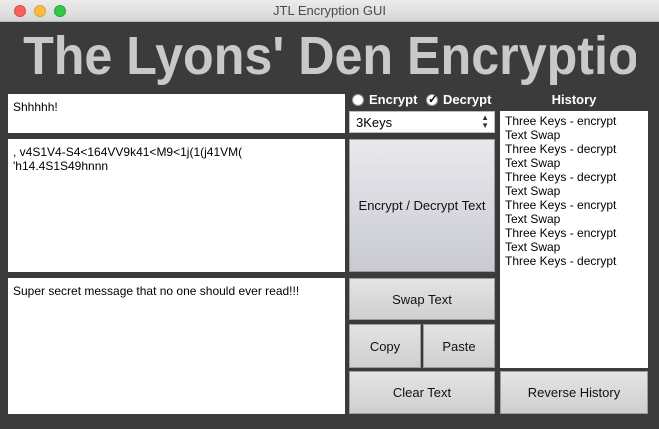  Describe the element at coordinates (574, 99) in the screenshot. I see `history-label: History` at that location.